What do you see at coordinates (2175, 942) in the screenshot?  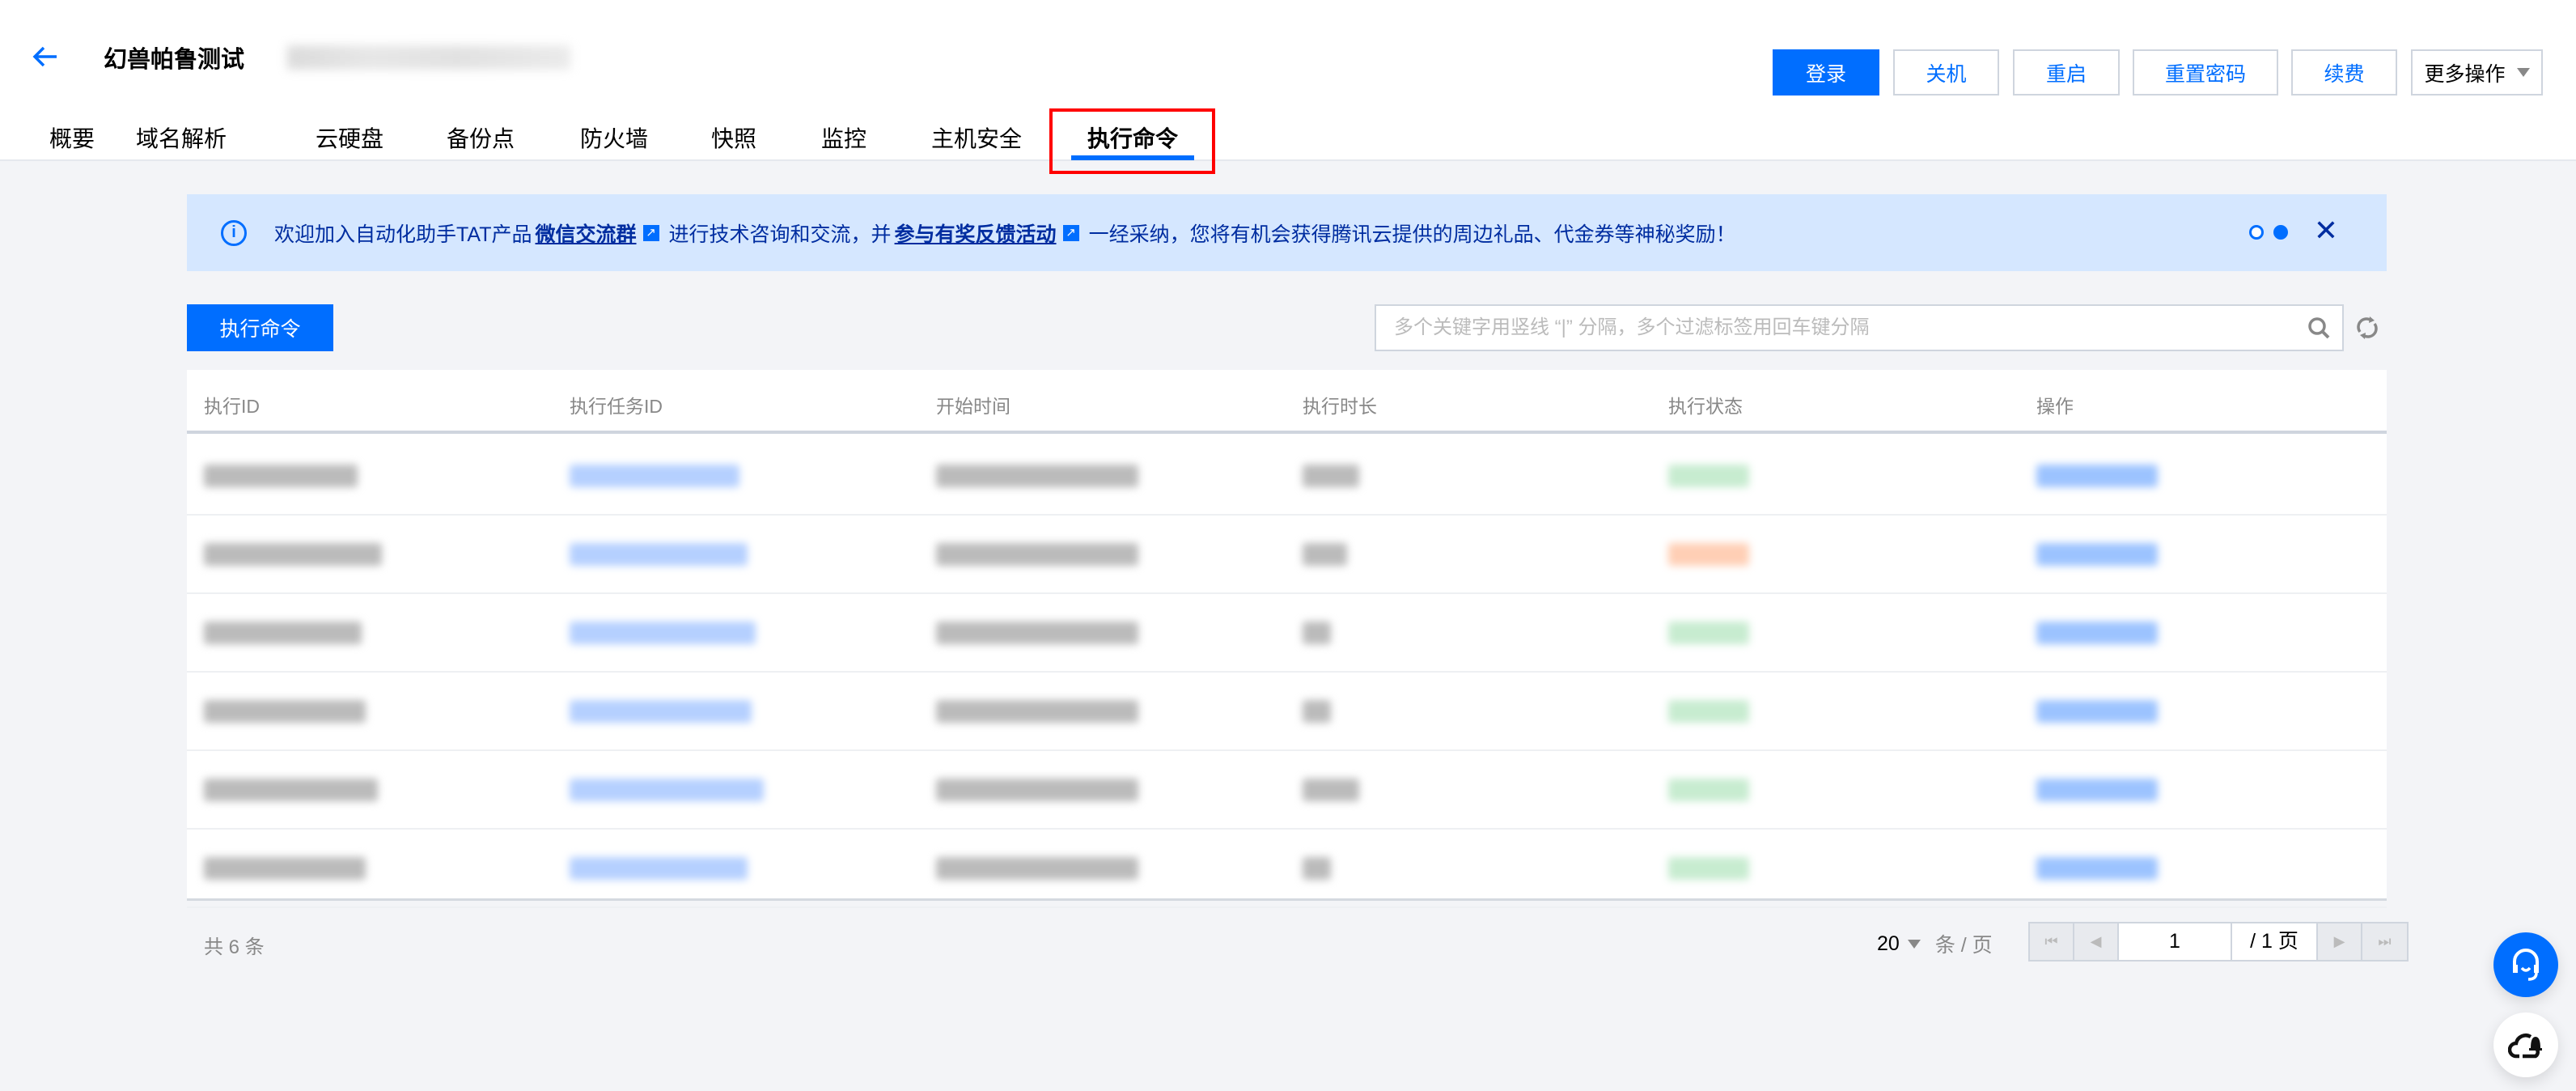 I see `page-number-input: 1` at bounding box center [2175, 942].